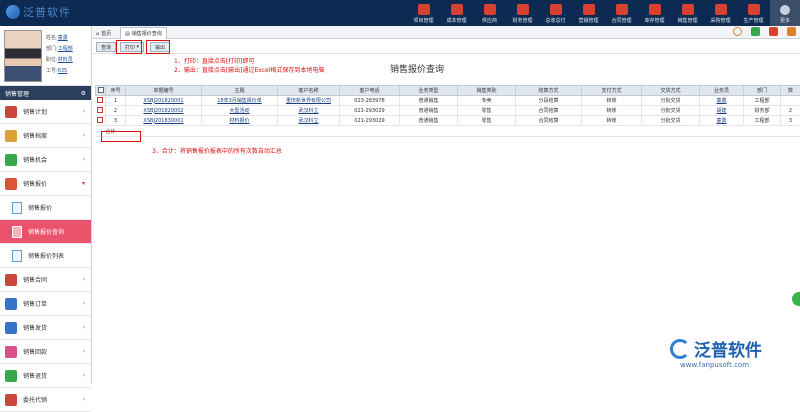 This screenshot has height=412, width=800. I want to click on tab-home: ⌂ 首页, so click(103, 33).